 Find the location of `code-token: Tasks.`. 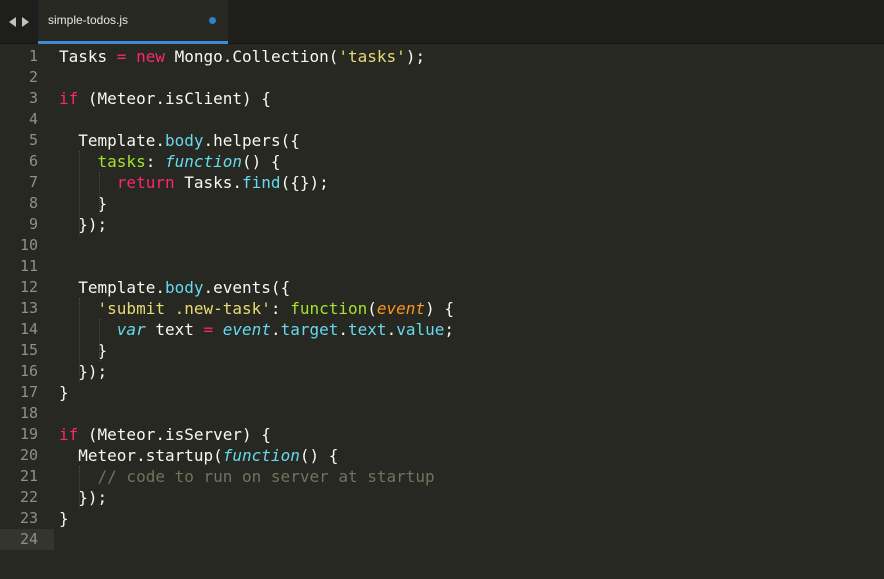

code-token: Tasks. is located at coordinates (208, 182).